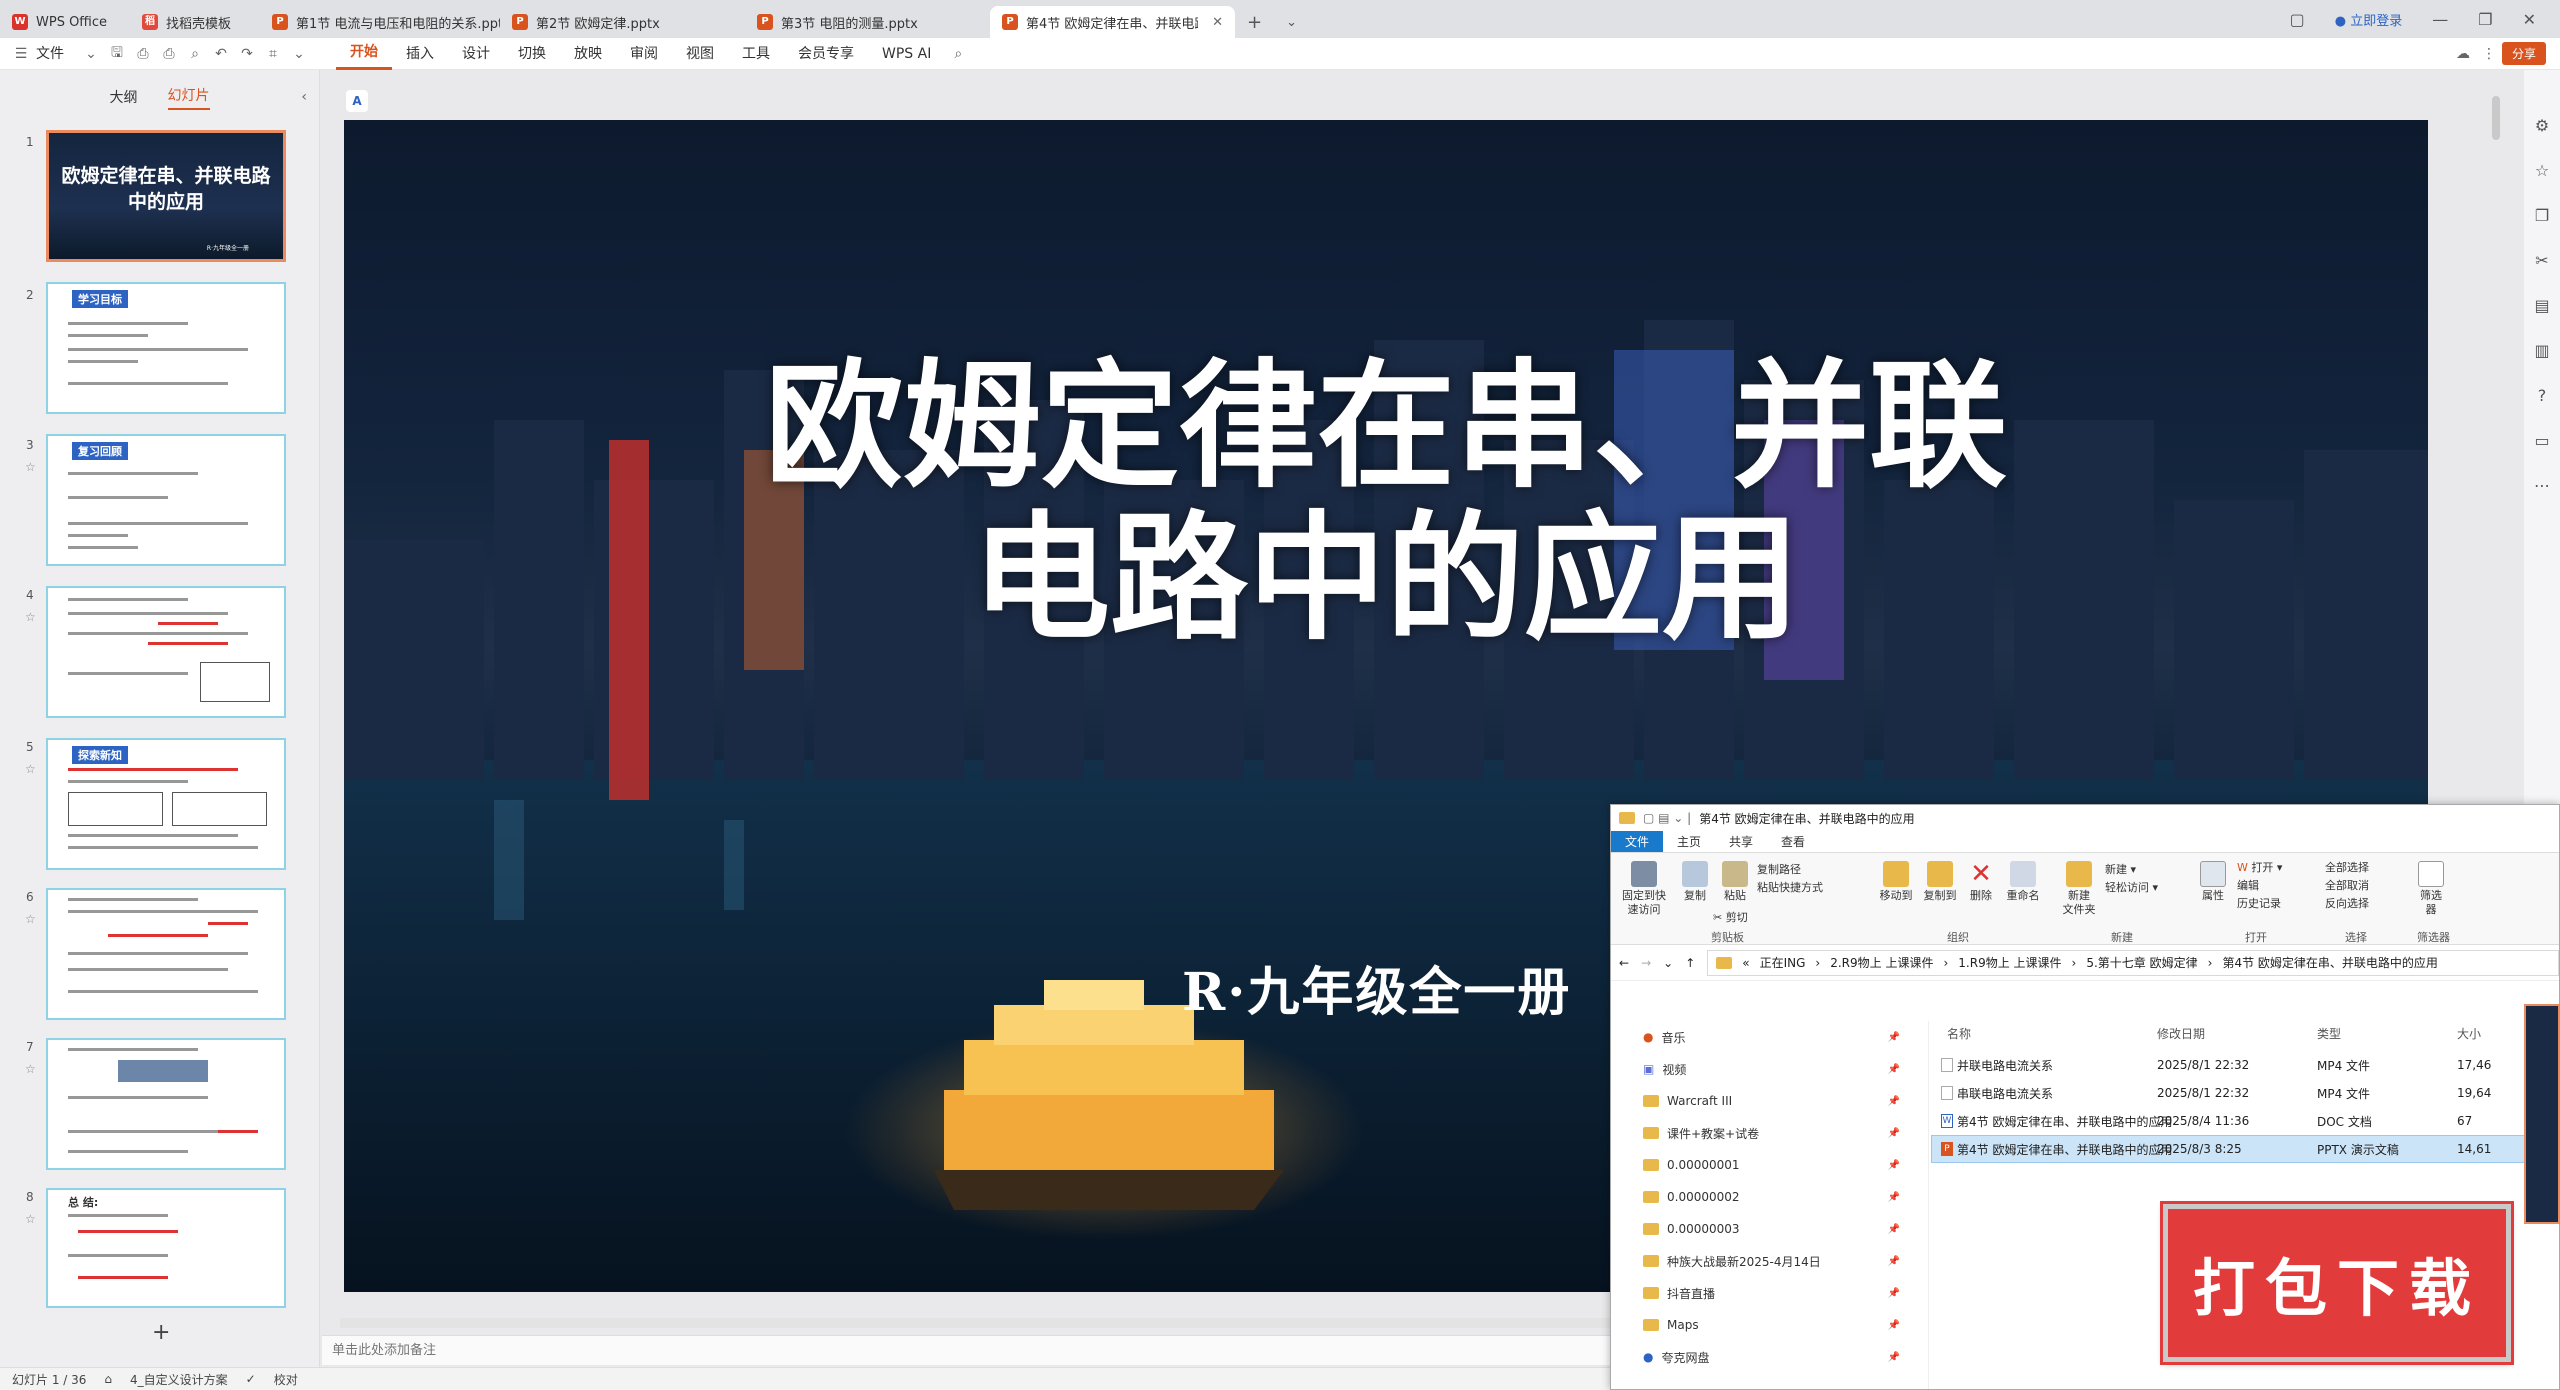 This screenshot has height=1390, width=2560. Describe the element at coordinates (2248, 886) in the screenshot. I see `edit-button: 编辑` at that location.